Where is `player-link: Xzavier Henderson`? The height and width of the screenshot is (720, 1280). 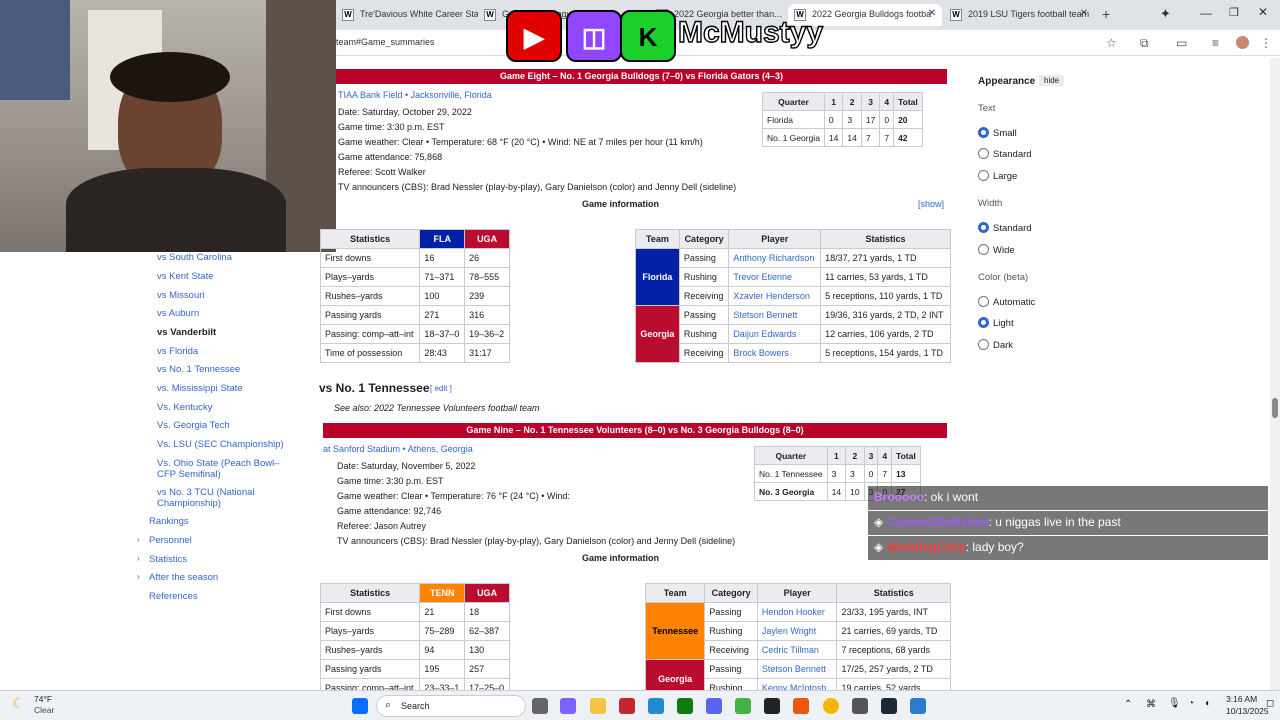 player-link: Xzavier Henderson is located at coordinates (775, 296).